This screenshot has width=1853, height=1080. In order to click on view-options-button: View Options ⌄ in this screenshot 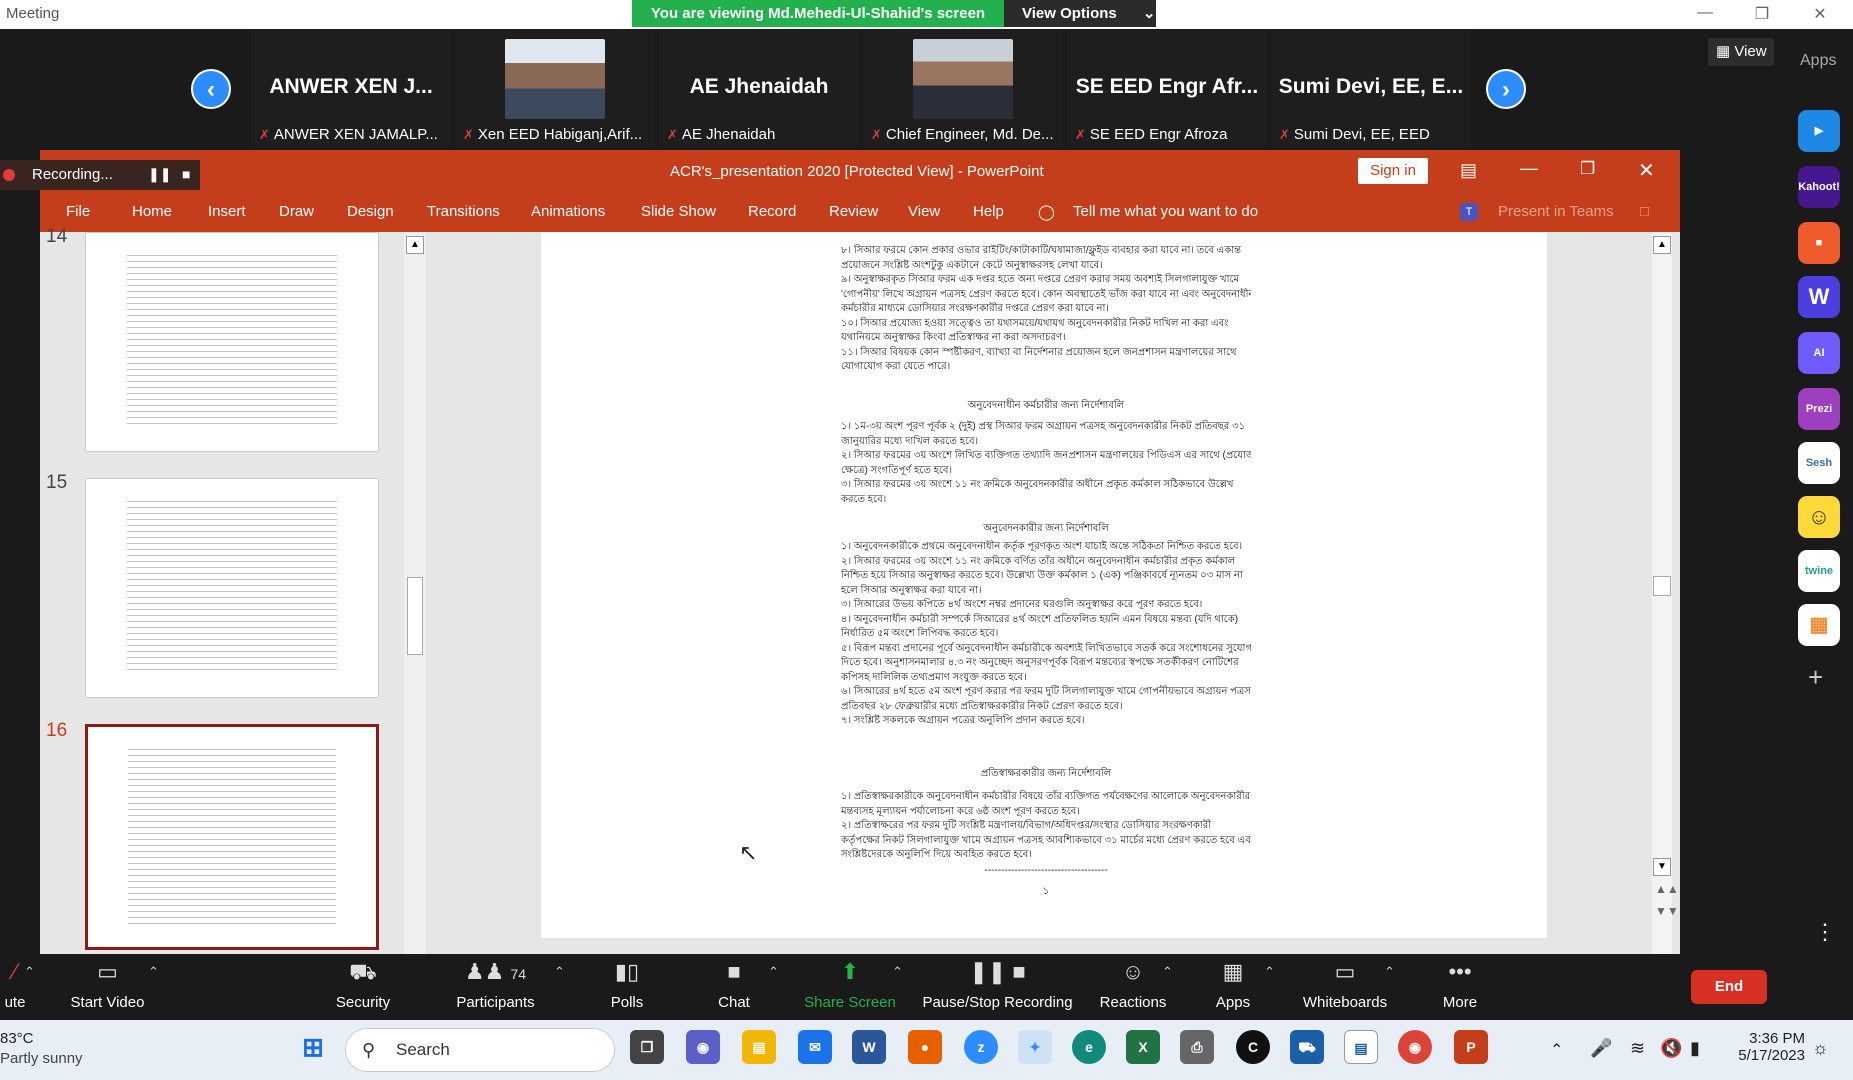, I will do `click(1080, 13)`.